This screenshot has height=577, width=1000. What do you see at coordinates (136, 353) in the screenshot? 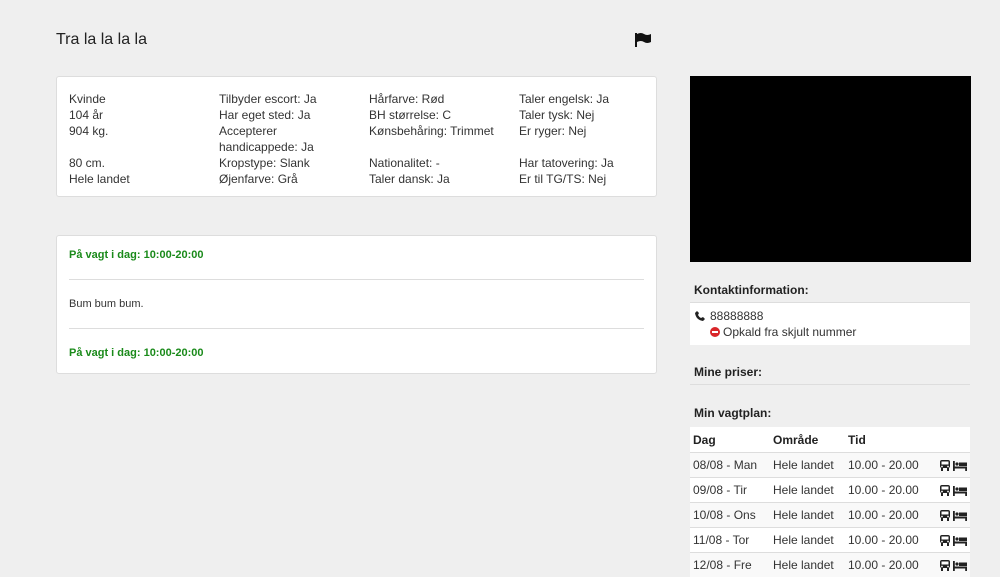
I see `on-duty-status-bottom: På vagt i dag: 10:00-20:00` at bounding box center [136, 353].